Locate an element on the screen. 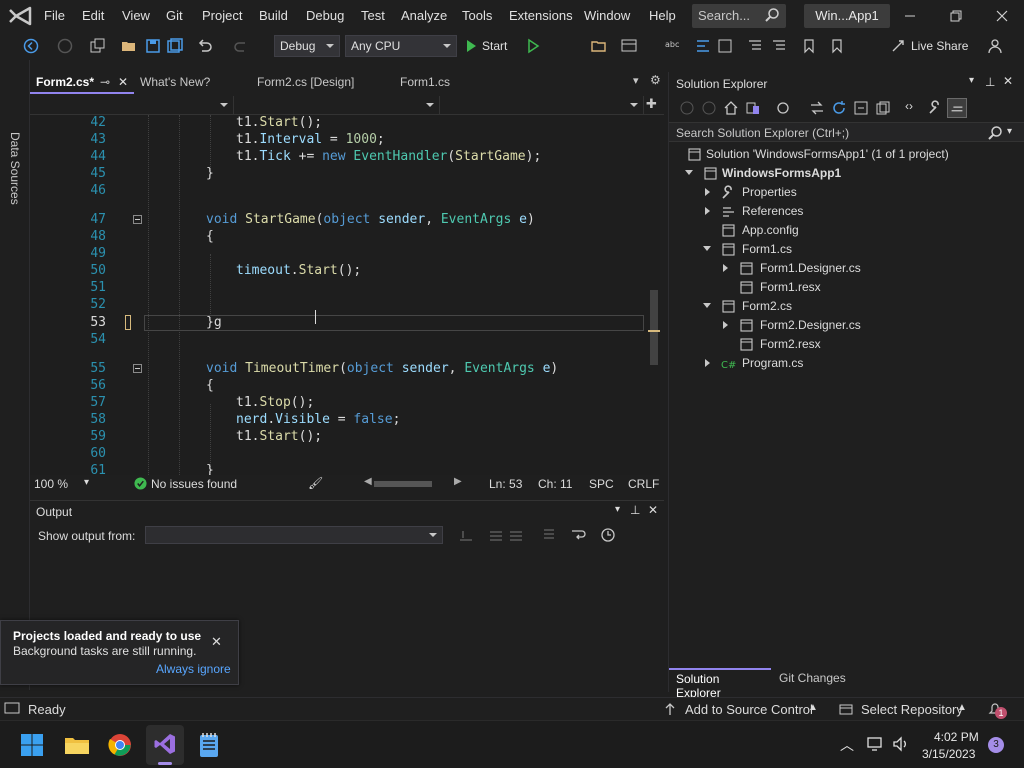  always-ignore-link: Always ignore is located at coordinates (193, 669).